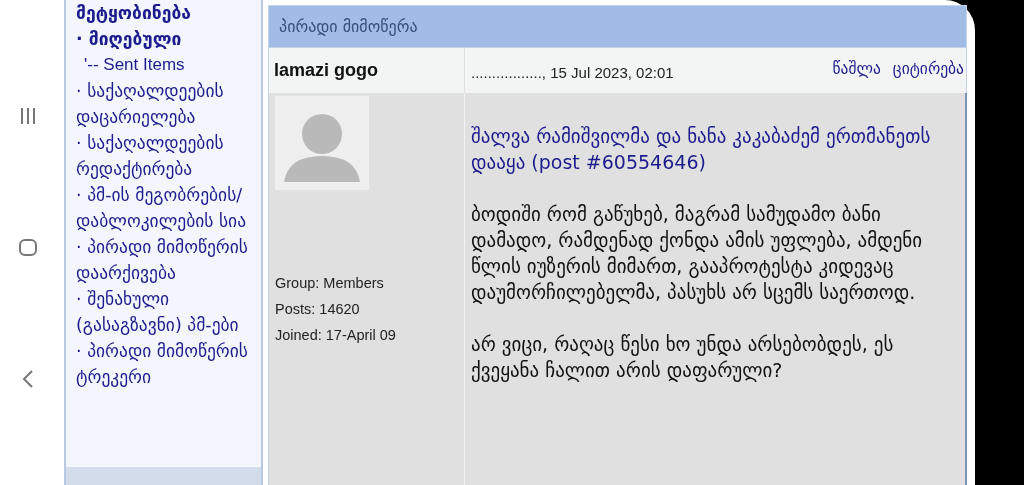 The image size is (1024, 485). What do you see at coordinates (166, 208) in the screenshot?
I see `sidebar-link: · პმ-ის მეგობრების/ დაბლოკილების სია` at bounding box center [166, 208].